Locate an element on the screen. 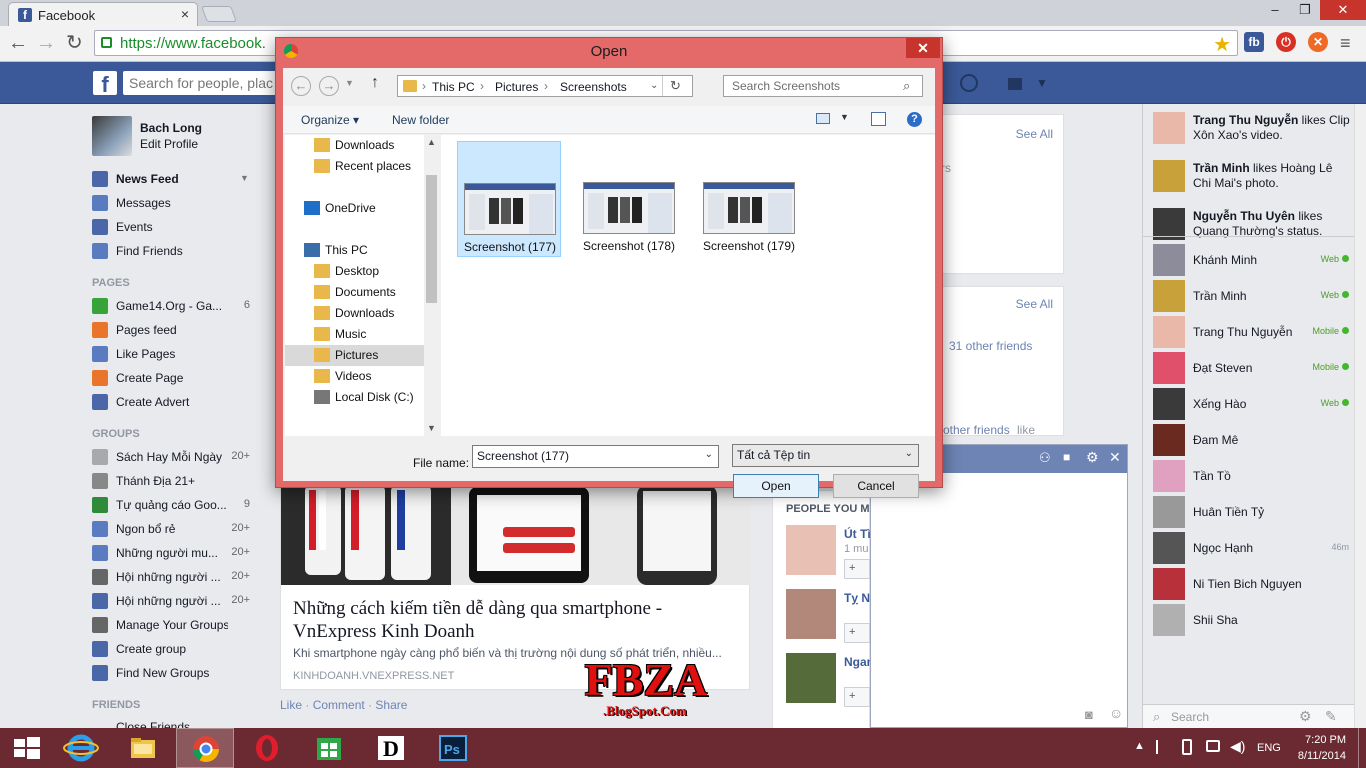  nav-group-2: Thánh Địa 21+ is located at coordinates (177, 481).